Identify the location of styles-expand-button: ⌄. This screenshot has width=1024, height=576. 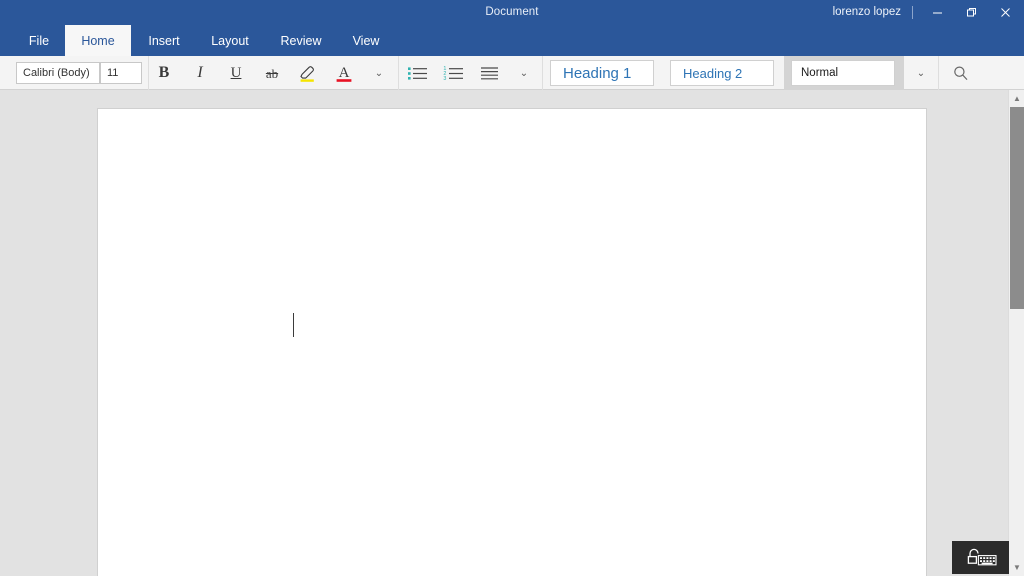
(921, 73).